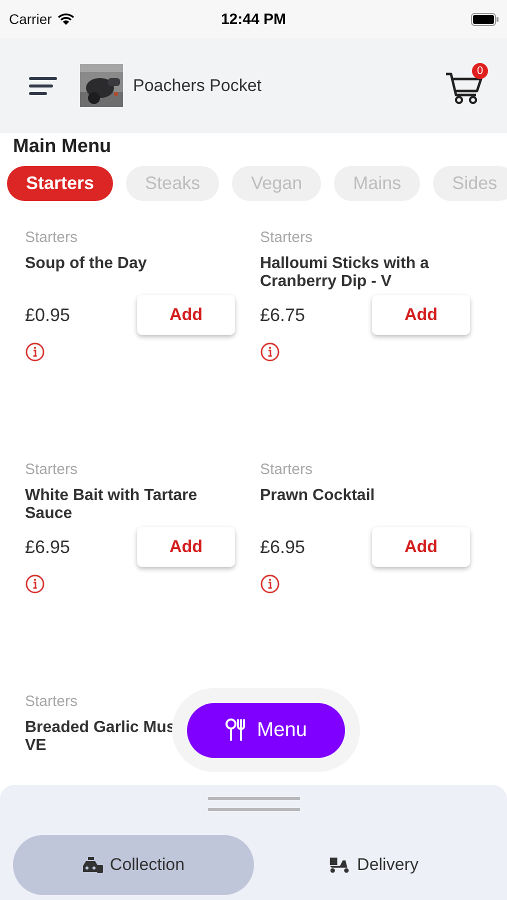  Describe the element at coordinates (266, 730) in the screenshot. I see `menu-button: Menu` at that location.